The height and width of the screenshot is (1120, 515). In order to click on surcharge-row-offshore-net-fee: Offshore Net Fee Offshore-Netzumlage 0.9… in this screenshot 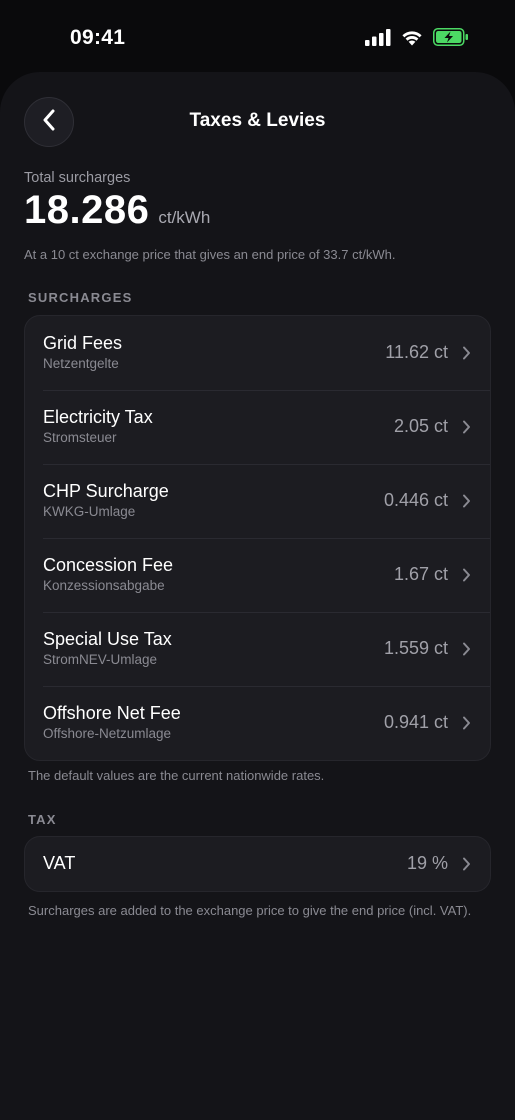, I will do `click(257, 723)`.